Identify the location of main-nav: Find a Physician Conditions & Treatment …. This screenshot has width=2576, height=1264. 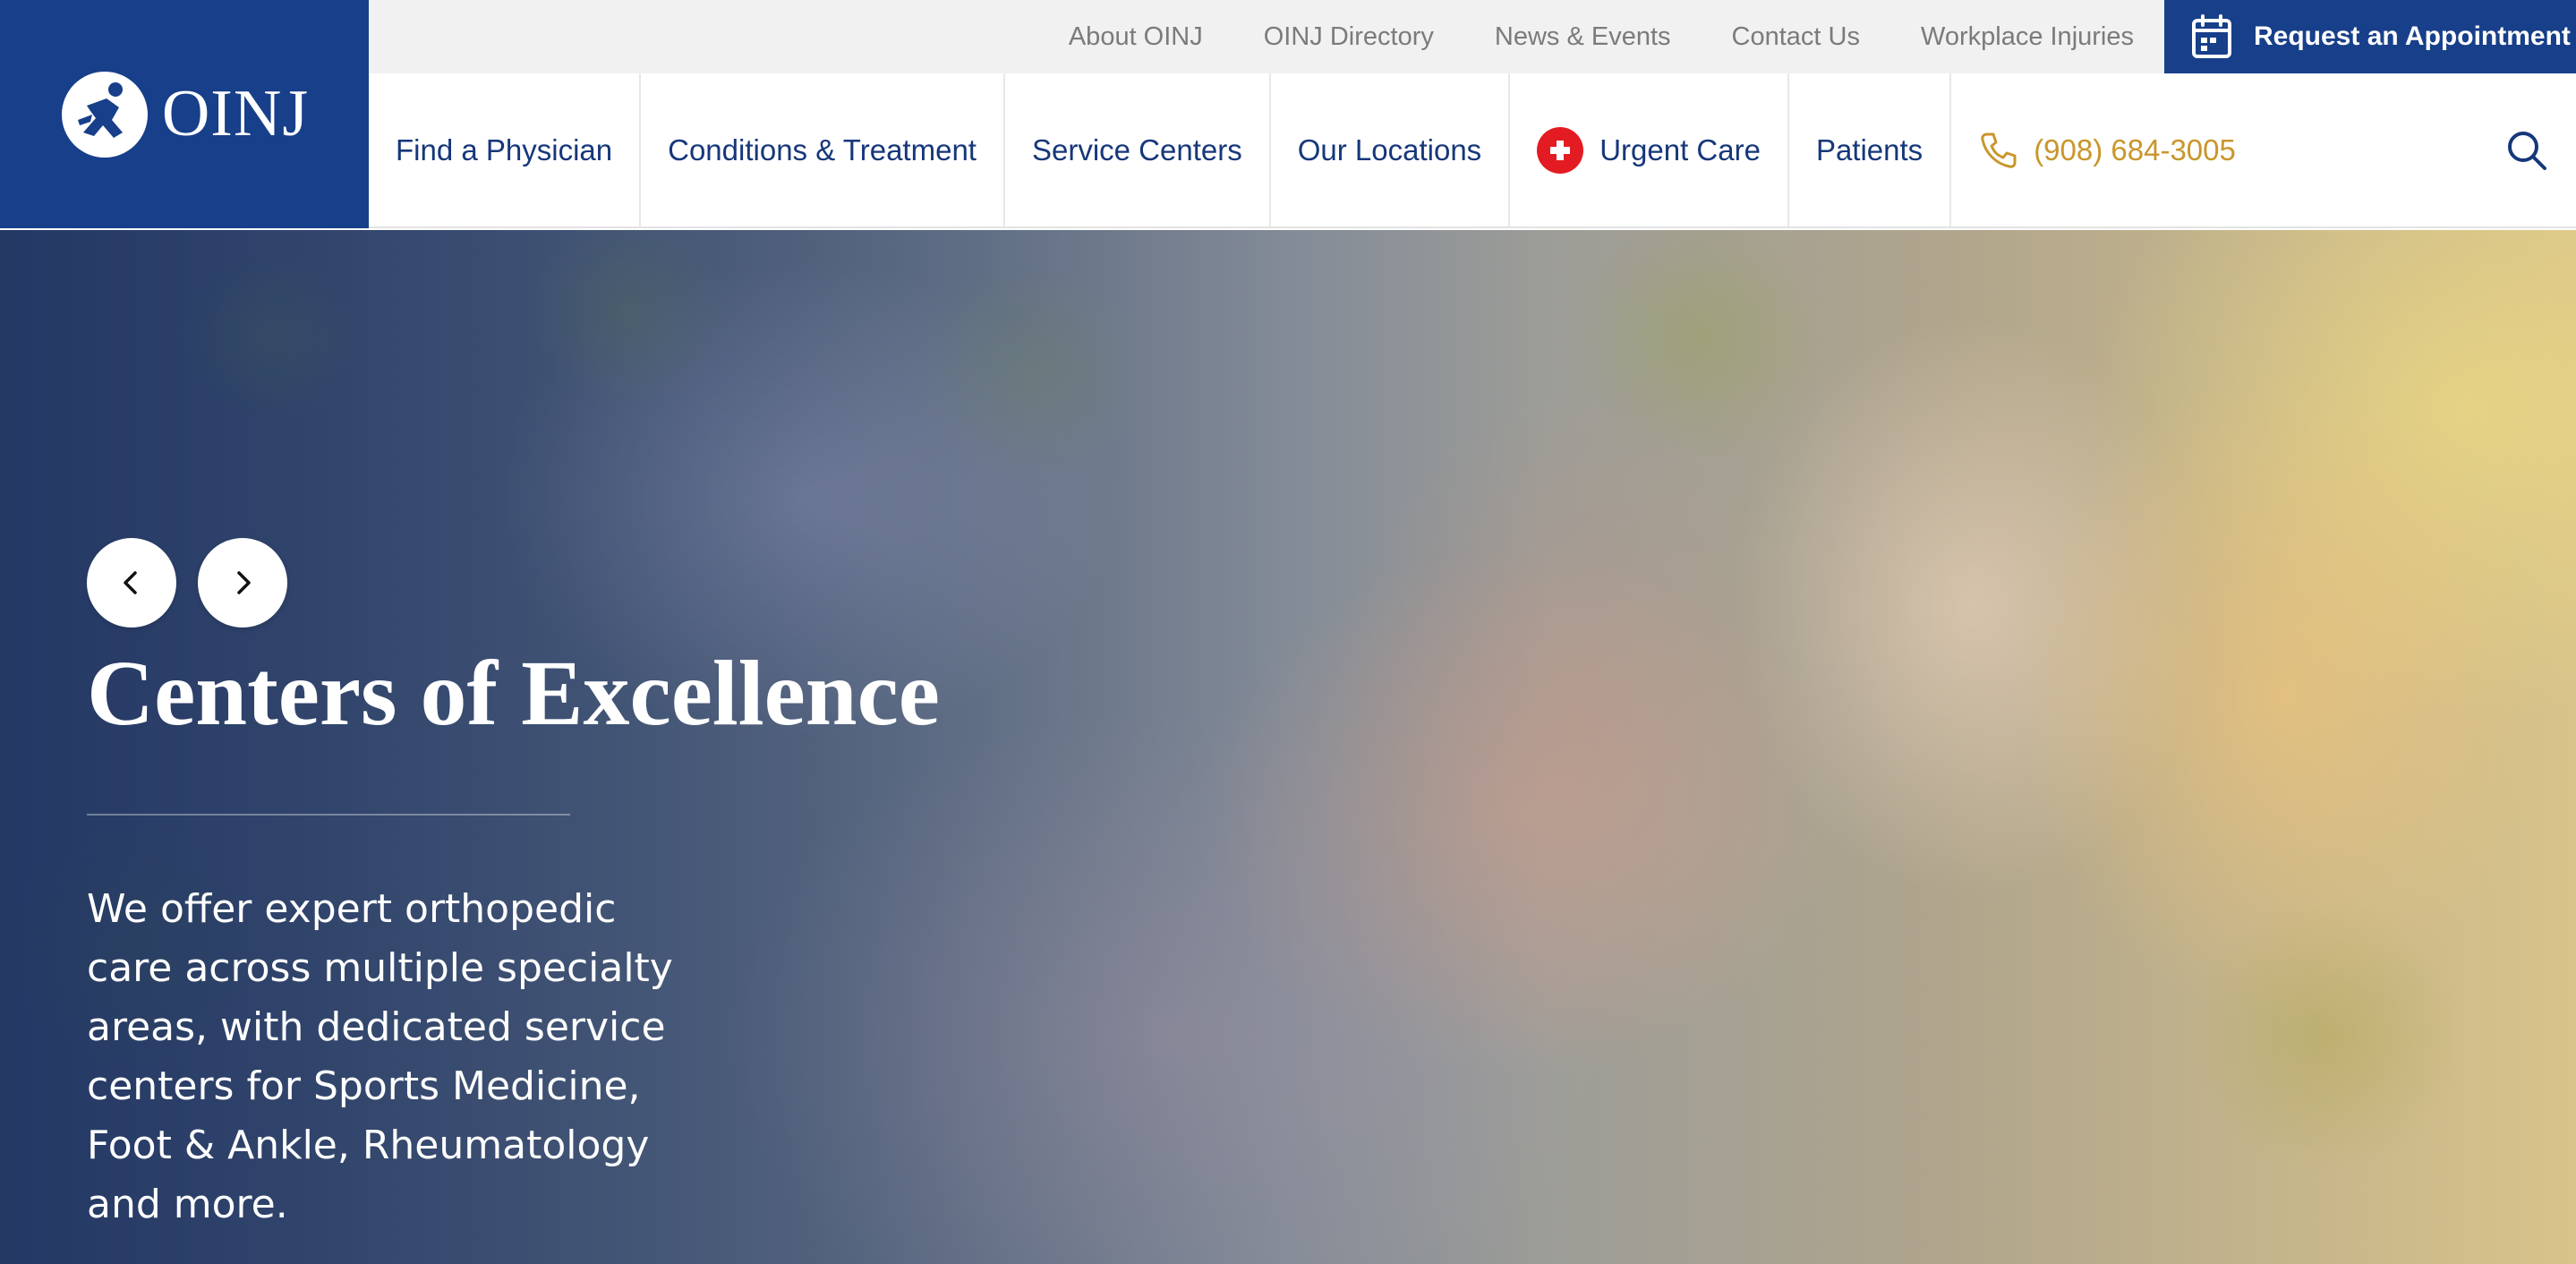
(1472, 150).